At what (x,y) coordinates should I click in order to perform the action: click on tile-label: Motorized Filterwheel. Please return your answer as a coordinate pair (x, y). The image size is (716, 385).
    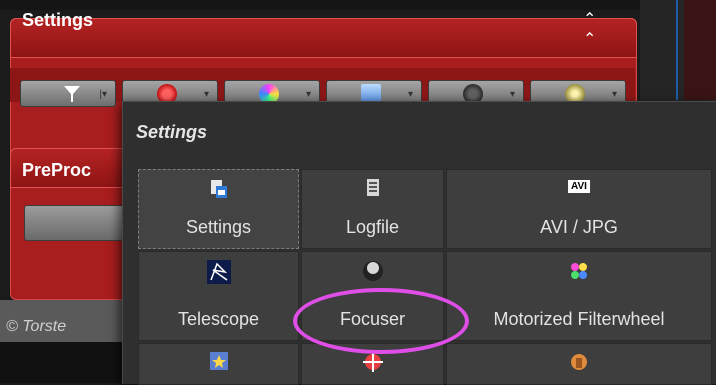
    Looking at the image, I should click on (579, 319).